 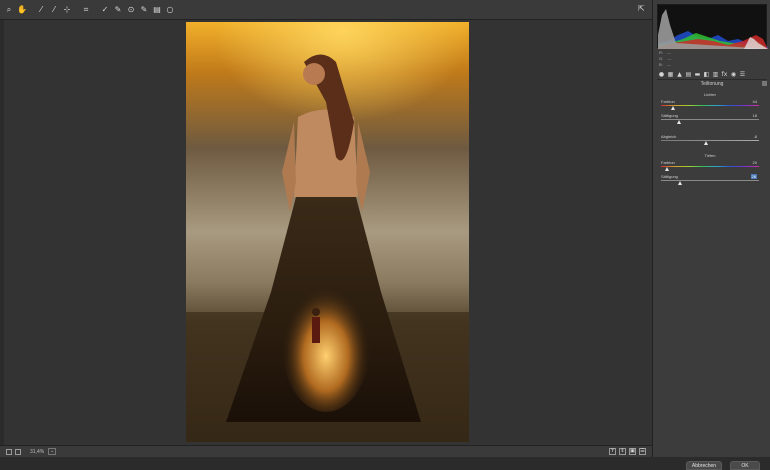 I want to click on graduated-filter-icon: ▤, so click(x=157, y=9).